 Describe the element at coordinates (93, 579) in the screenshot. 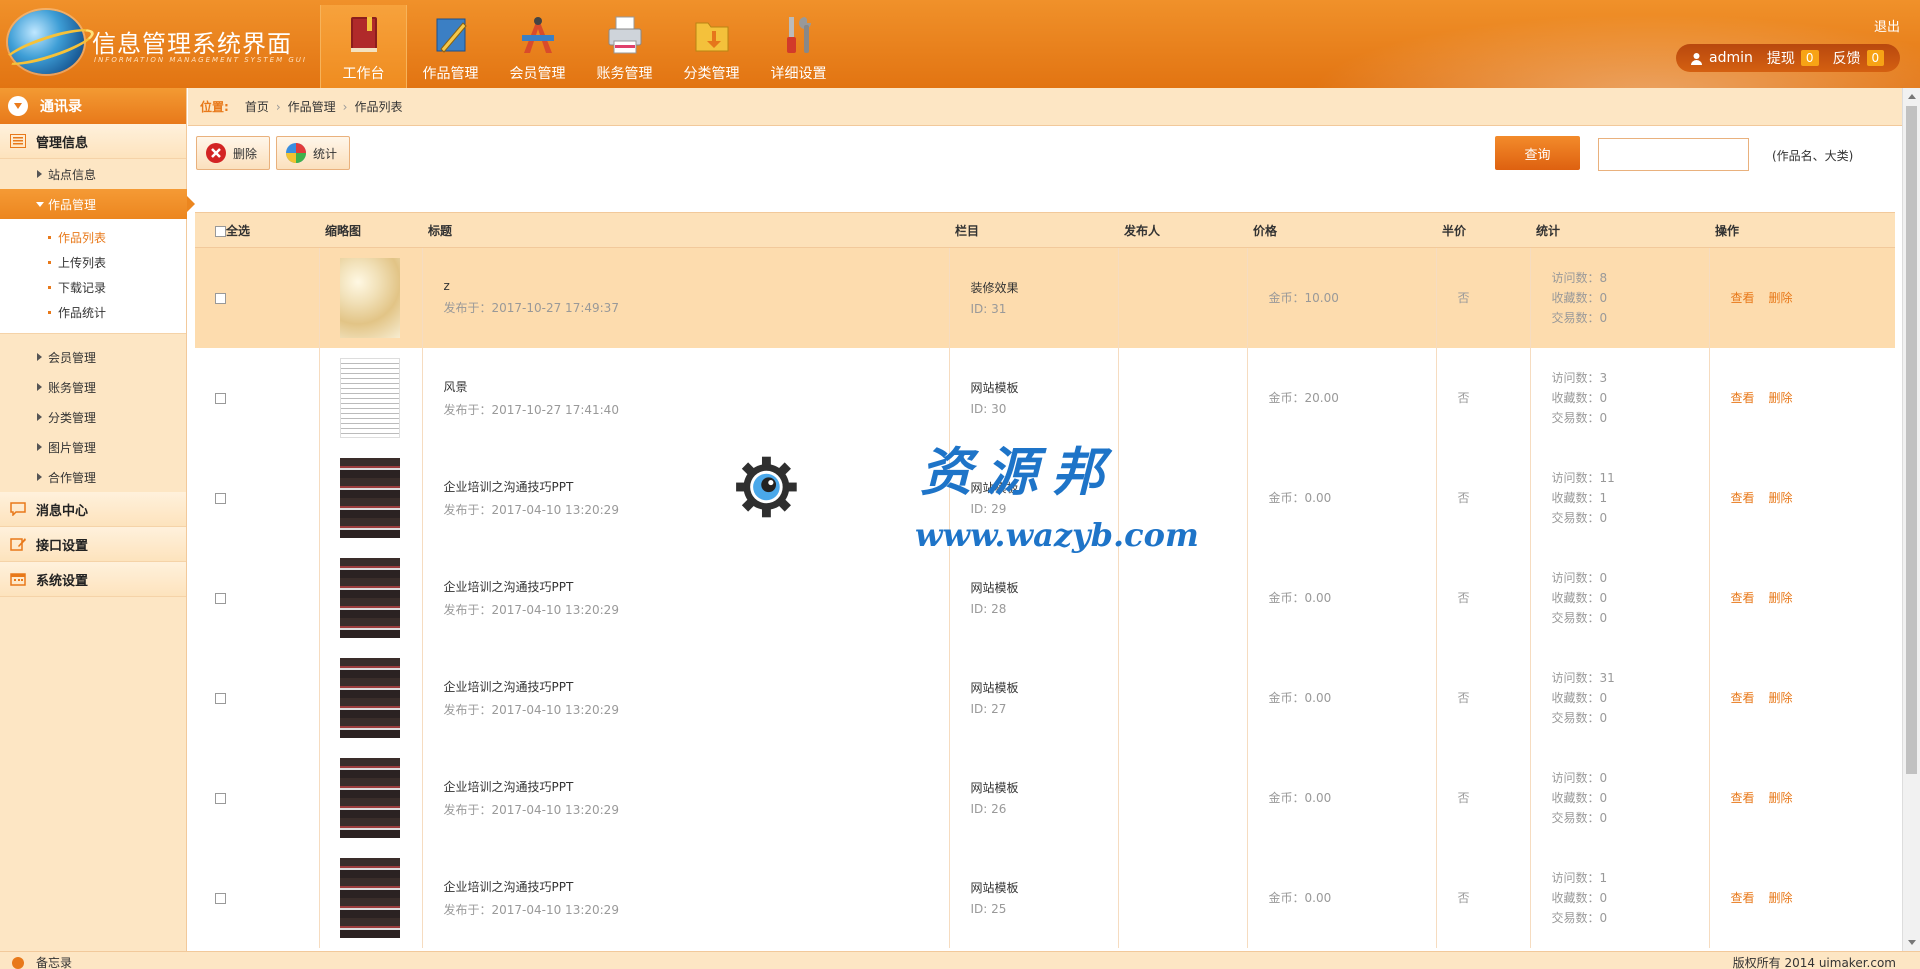

I see `sidebar-section-system: 系统设置` at that location.